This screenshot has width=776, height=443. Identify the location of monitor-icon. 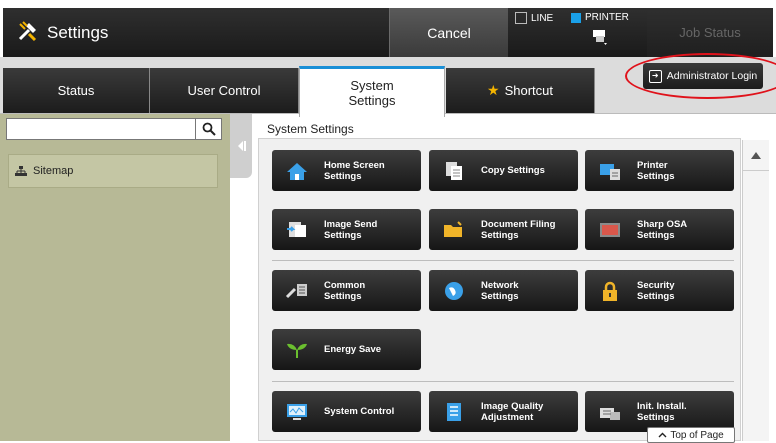
(297, 412).